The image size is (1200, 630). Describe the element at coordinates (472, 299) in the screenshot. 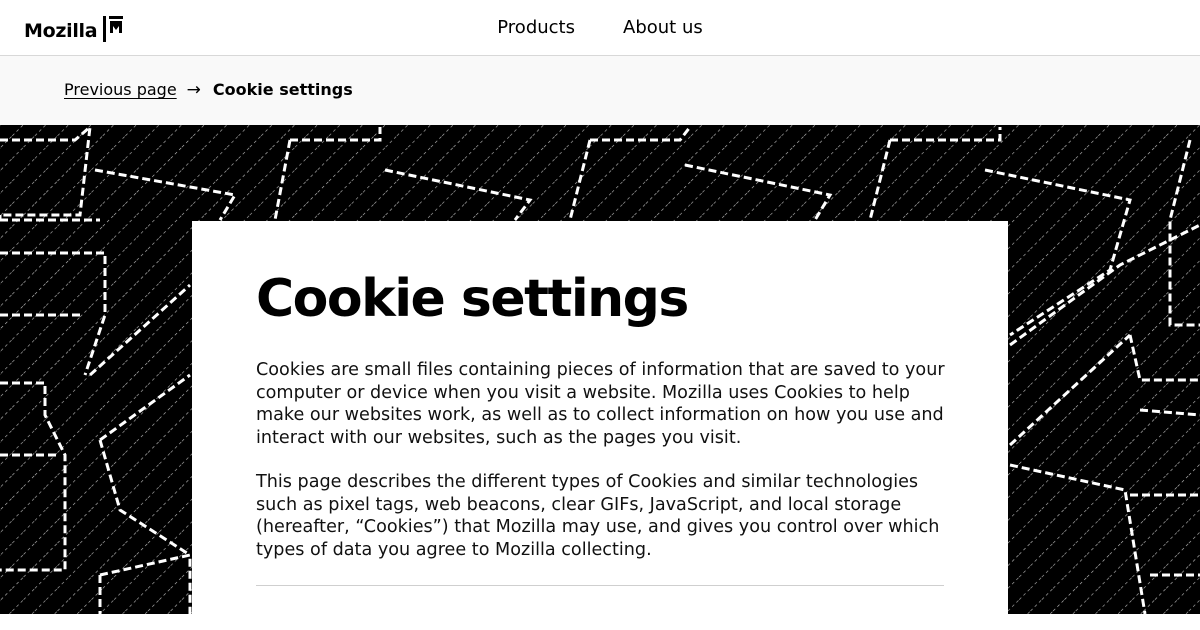

I see `page-title: Cookie settings` at that location.